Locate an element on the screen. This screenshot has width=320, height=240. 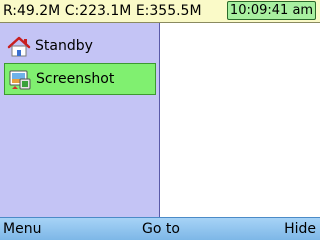
task-item-standby: Standby is located at coordinates (80, 47).